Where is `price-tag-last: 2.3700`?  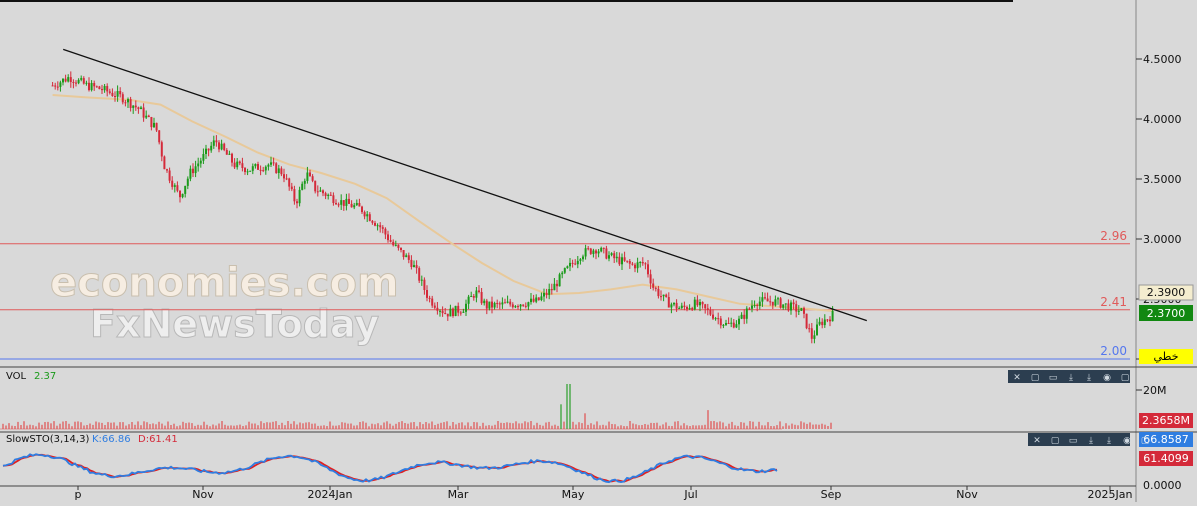
price-tag-last: 2.3700 is located at coordinates (1166, 313).